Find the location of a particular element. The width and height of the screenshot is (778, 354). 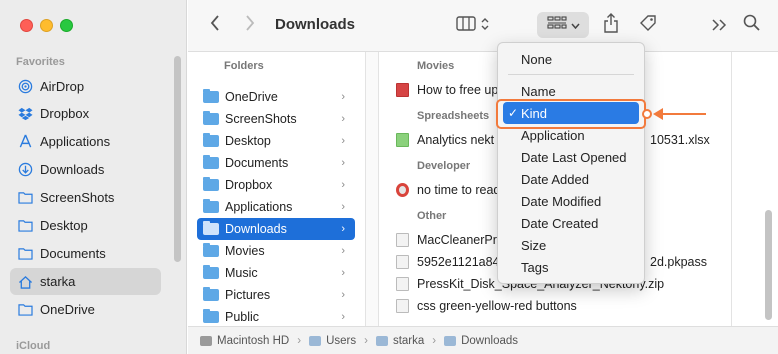

column-row-downloads: Downloads › is located at coordinates (276, 229).